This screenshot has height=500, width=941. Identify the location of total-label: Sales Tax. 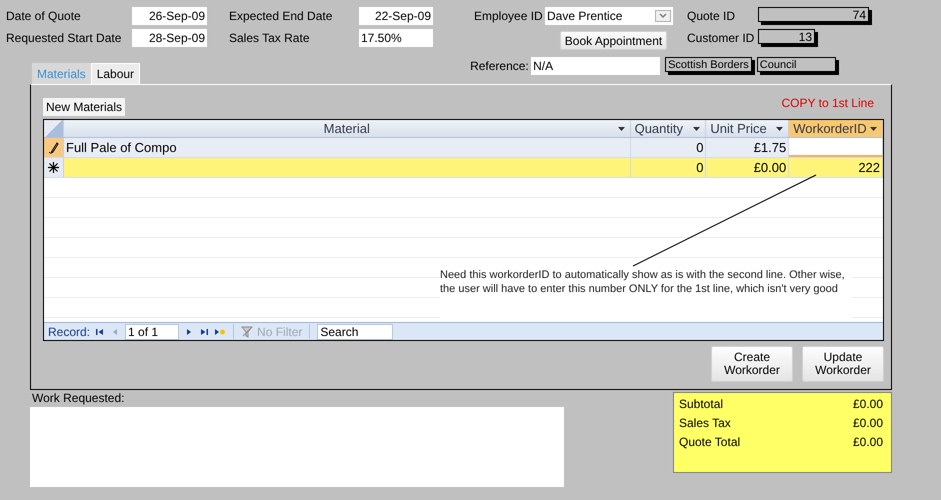
(705, 423).